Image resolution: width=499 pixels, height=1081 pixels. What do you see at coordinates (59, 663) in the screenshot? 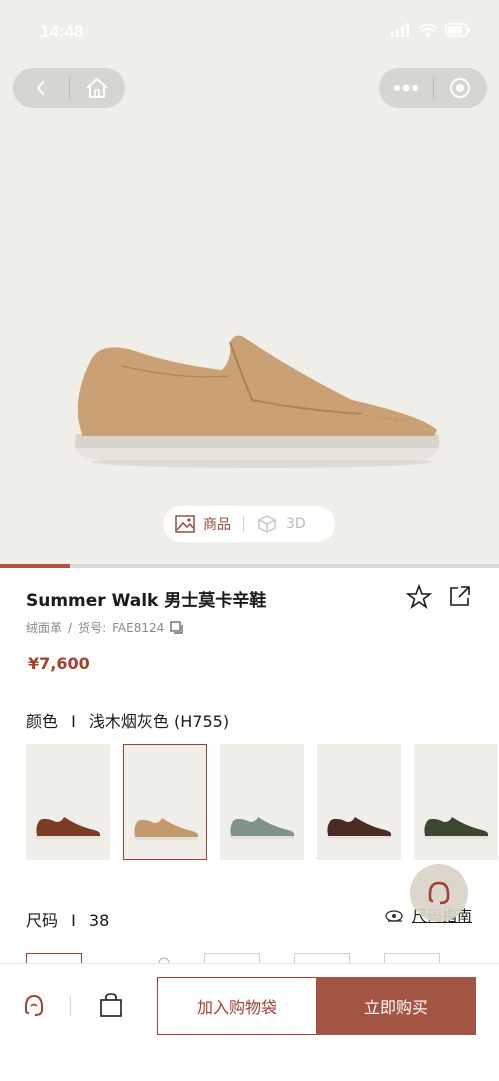
I see `product-price: ¥7,600` at bounding box center [59, 663].